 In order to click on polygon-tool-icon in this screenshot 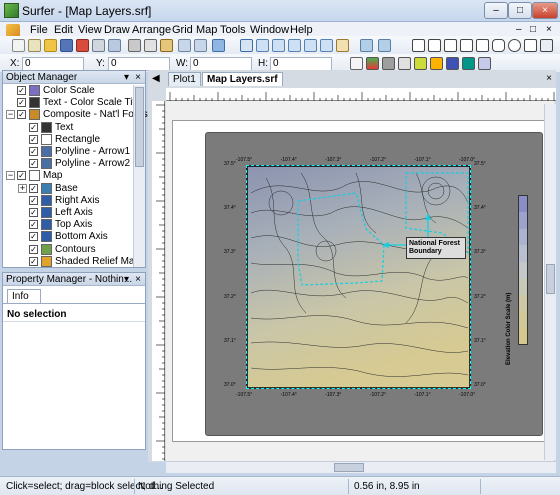, I will do `click(434, 45)`.